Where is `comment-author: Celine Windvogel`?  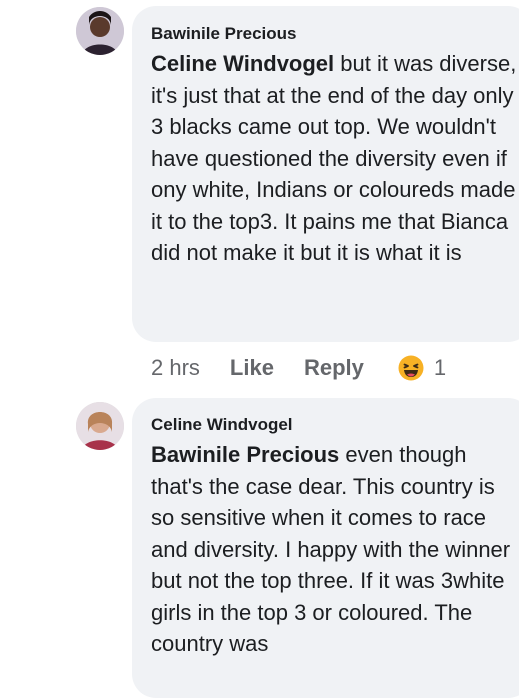
comment-author: Celine Windvogel is located at coordinates (331, 425).